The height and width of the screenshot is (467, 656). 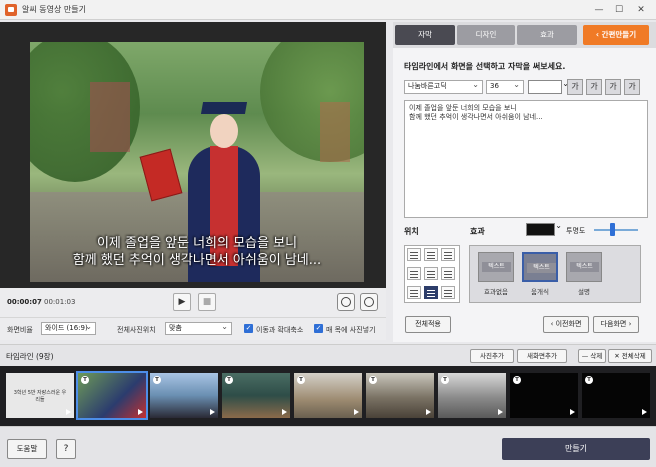 I want to click on rewind-button, so click(x=346, y=302).